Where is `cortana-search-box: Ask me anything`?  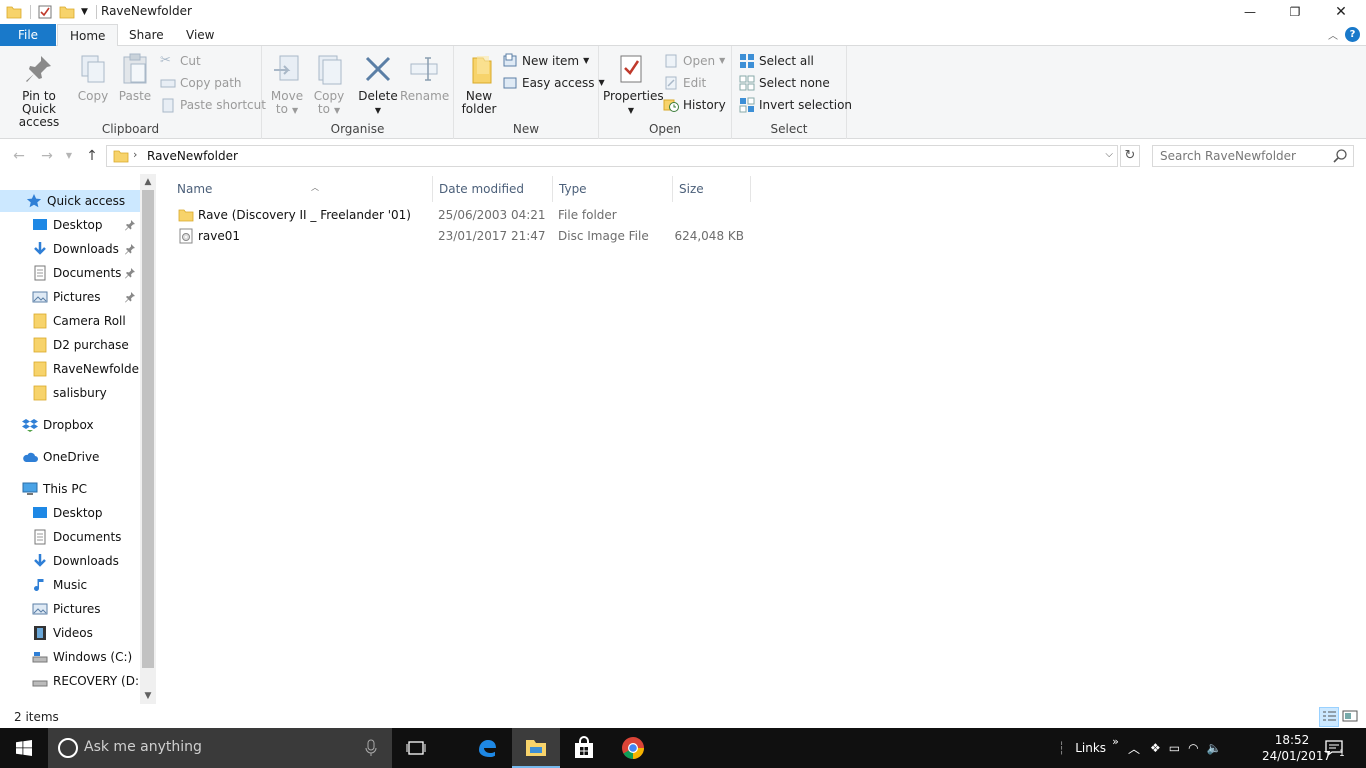
cortana-search-box: Ask me anything is located at coordinates (220, 748).